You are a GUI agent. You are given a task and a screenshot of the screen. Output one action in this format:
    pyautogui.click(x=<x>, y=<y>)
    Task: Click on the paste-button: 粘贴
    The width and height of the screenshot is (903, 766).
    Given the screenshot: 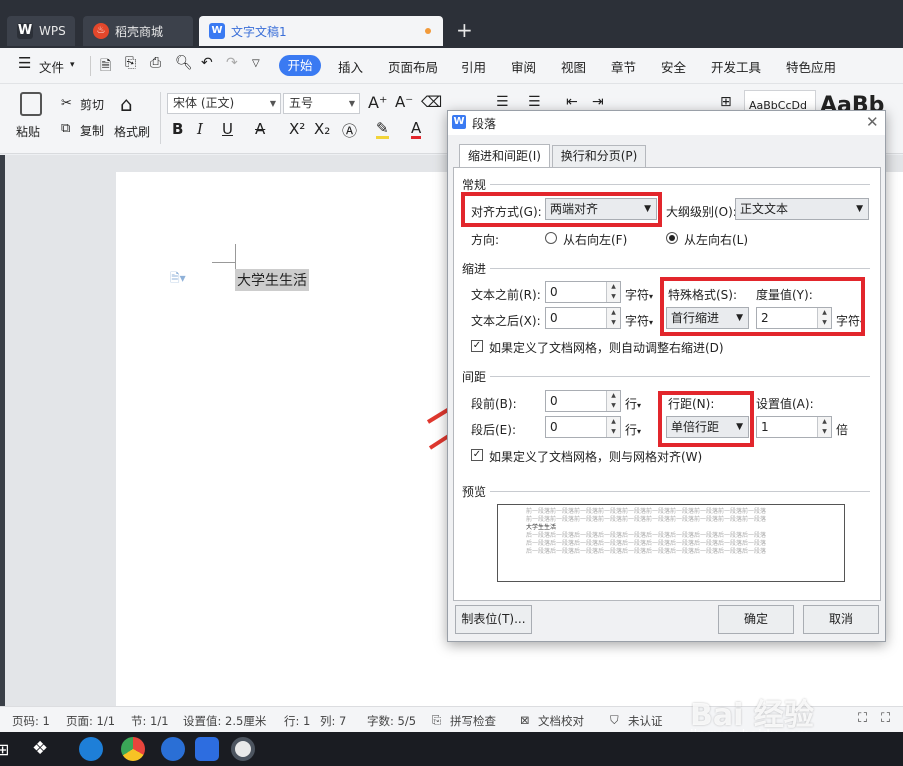 What is the action you would take?
    pyautogui.click(x=28, y=131)
    